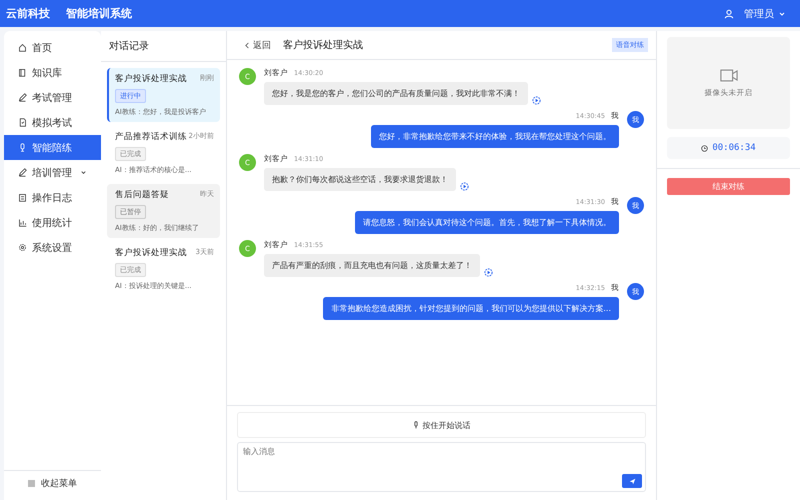 This screenshot has height=500, width=800. I want to click on sidebar-item: 操作日志, so click(52, 197).